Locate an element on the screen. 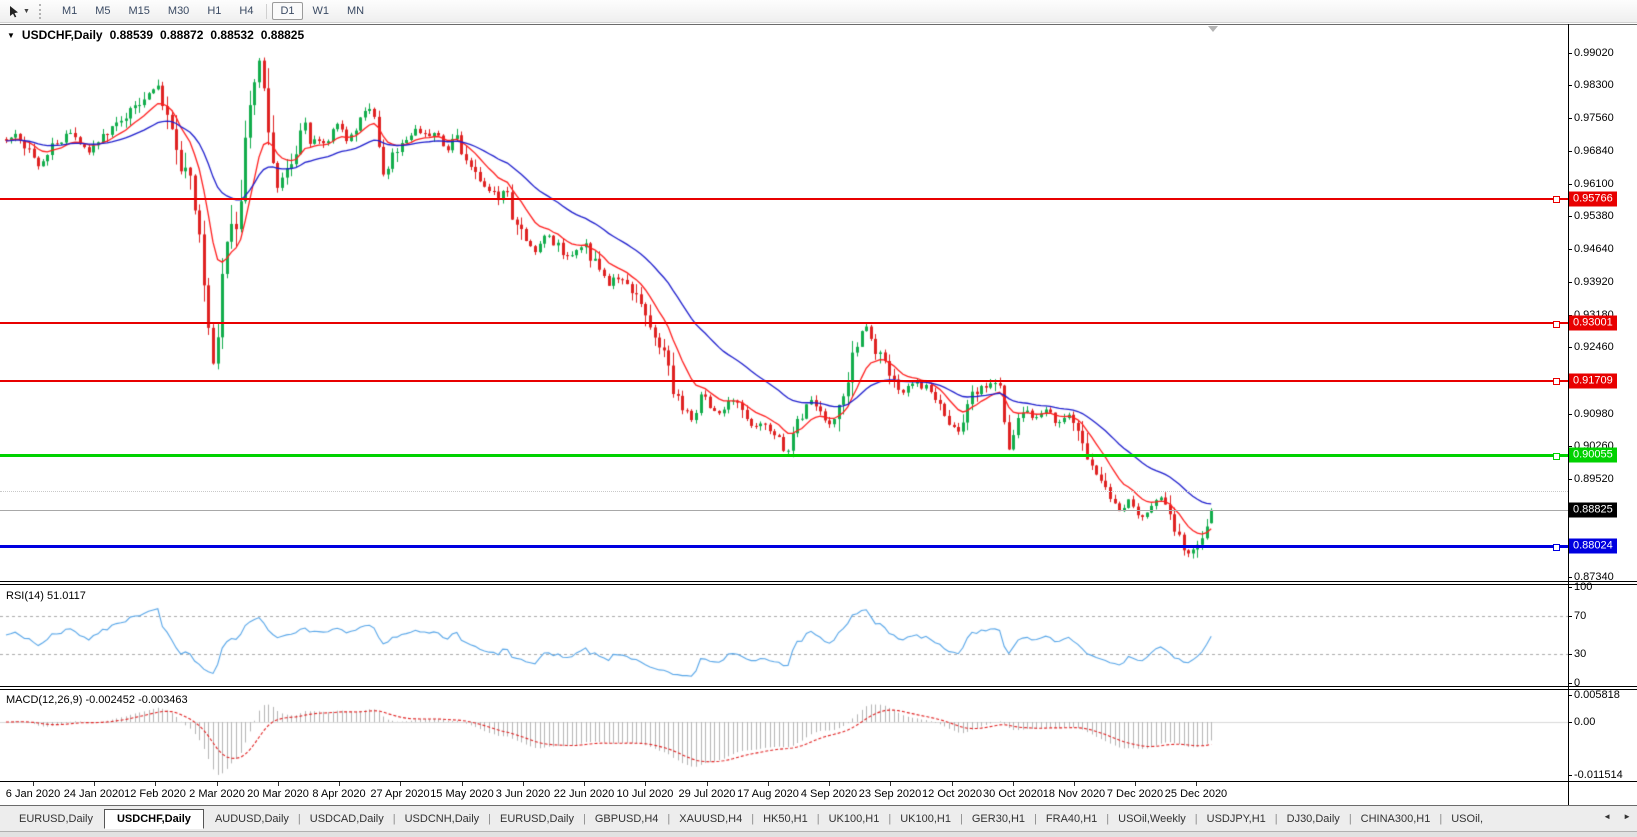 The width and height of the screenshot is (1637, 837). tab-china300-h1-16: CHINA300,H1 is located at coordinates (1396, 819).